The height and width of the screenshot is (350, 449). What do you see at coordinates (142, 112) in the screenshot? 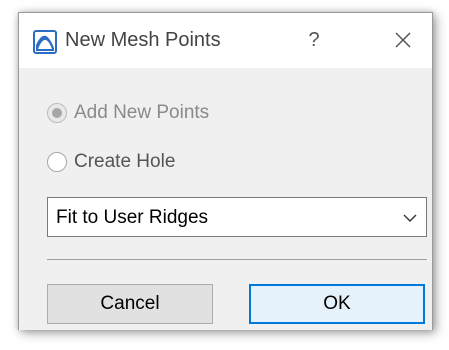
I see `add-new-points-label: Add New Points` at bounding box center [142, 112].